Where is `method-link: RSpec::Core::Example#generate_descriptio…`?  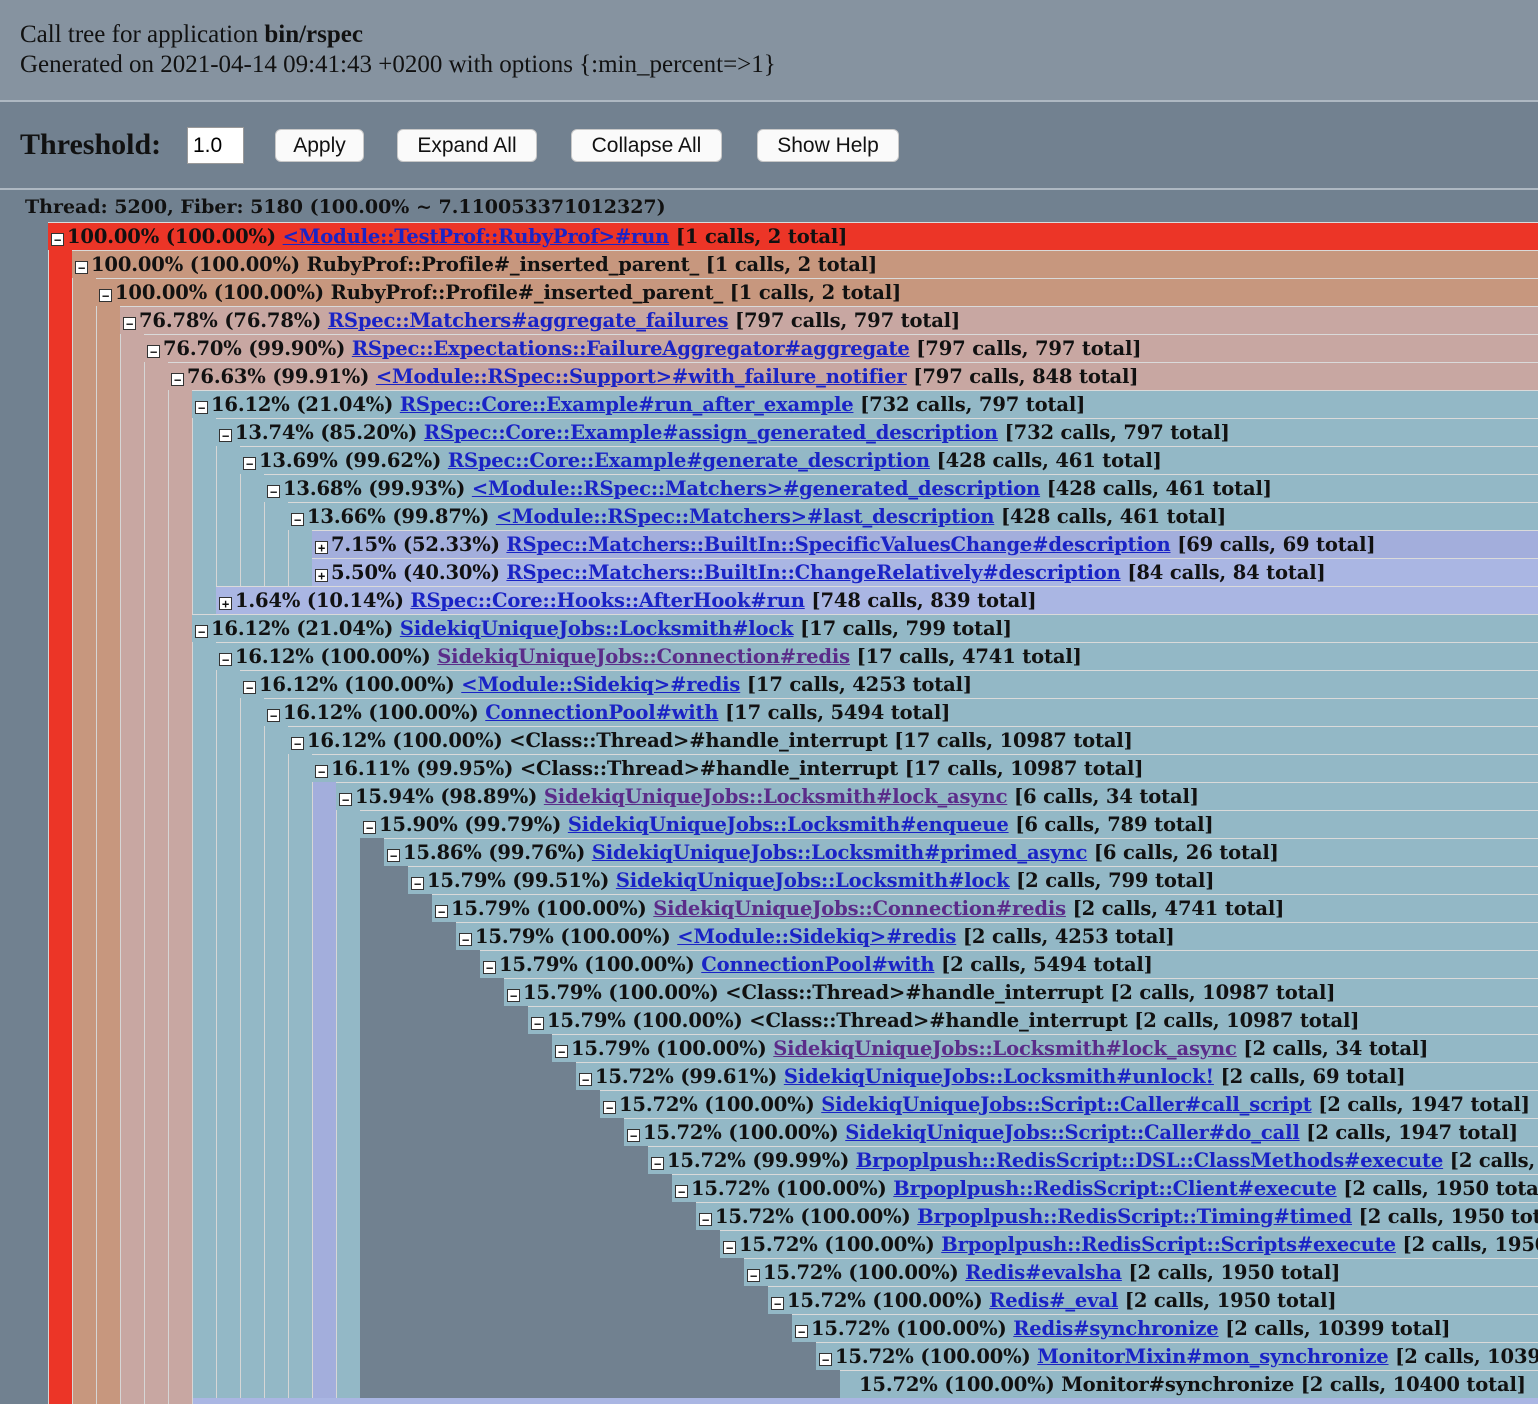 method-link: RSpec::Core::Example#generate_descriptio… is located at coordinates (689, 460).